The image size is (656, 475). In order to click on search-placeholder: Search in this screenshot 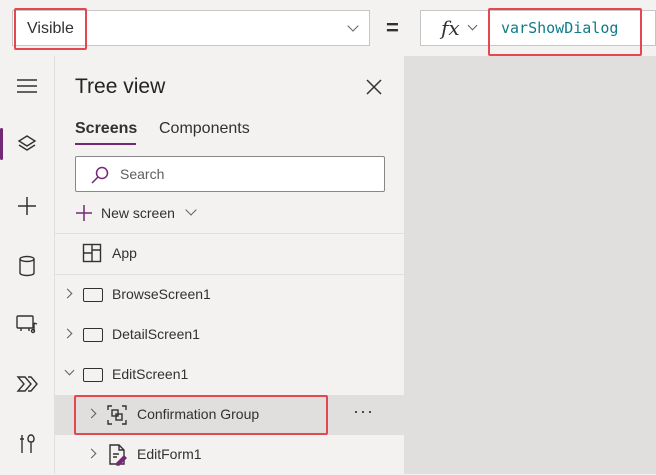, I will do `click(142, 174)`.